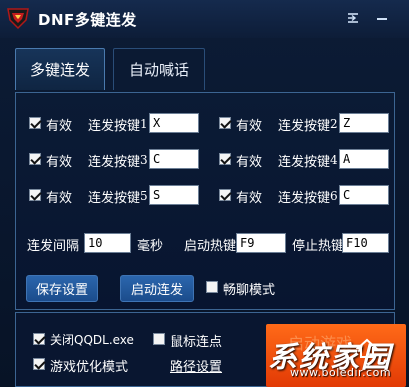  I want to click on stop-hotkey-input: F10, so click(365, 243).